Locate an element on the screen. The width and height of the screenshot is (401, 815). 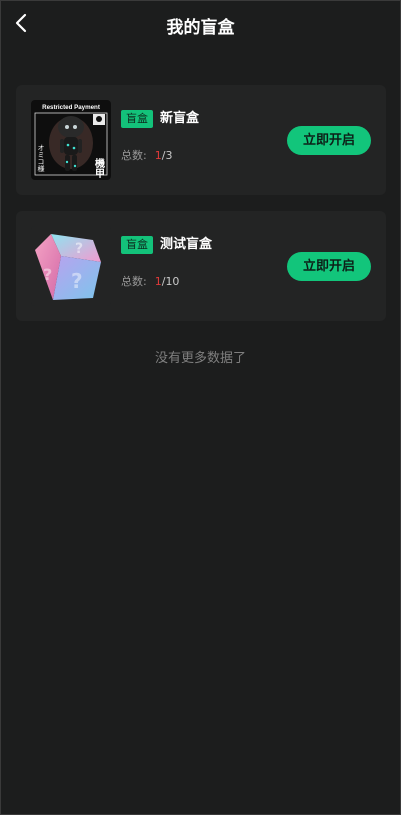
image-side-text: 機甲 is located at coordinates (99, 168).